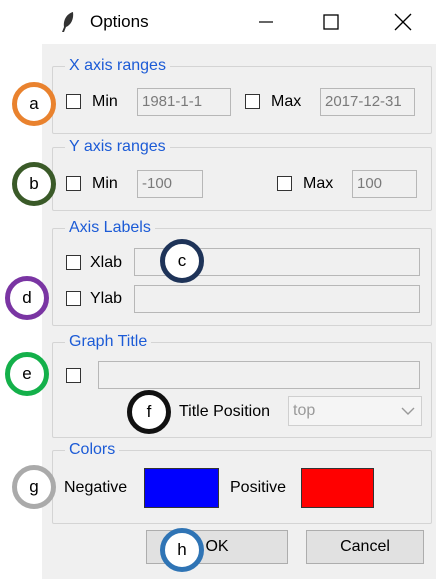 The image size is (437, 579). I want to click on maximize-button, so click(331, 22).